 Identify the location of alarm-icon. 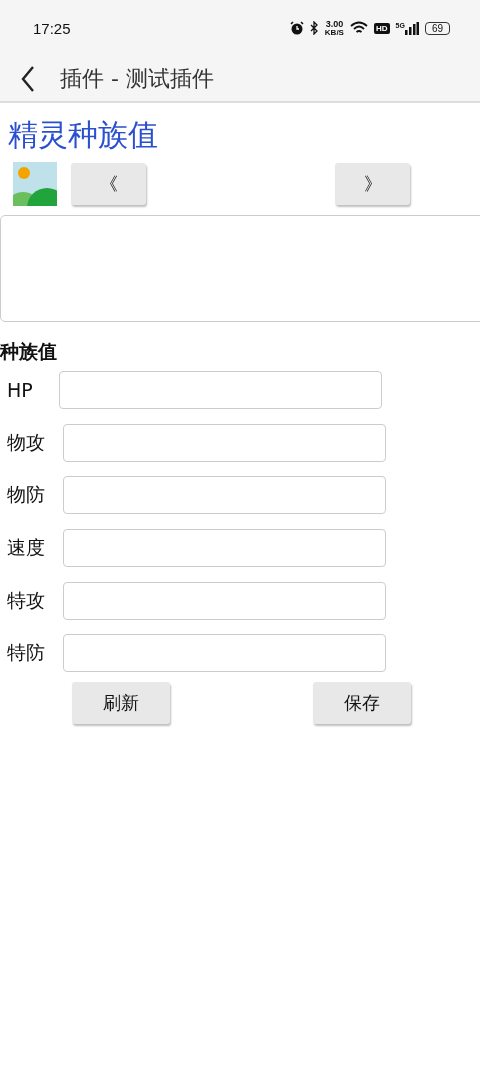
(296, 28).